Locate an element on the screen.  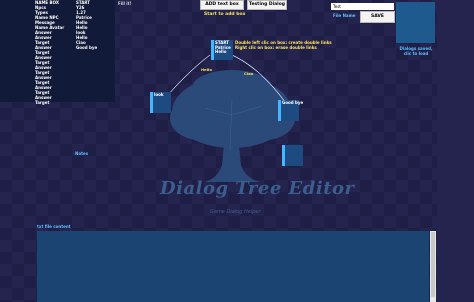
window-edge is located at coordinates (455, 151).